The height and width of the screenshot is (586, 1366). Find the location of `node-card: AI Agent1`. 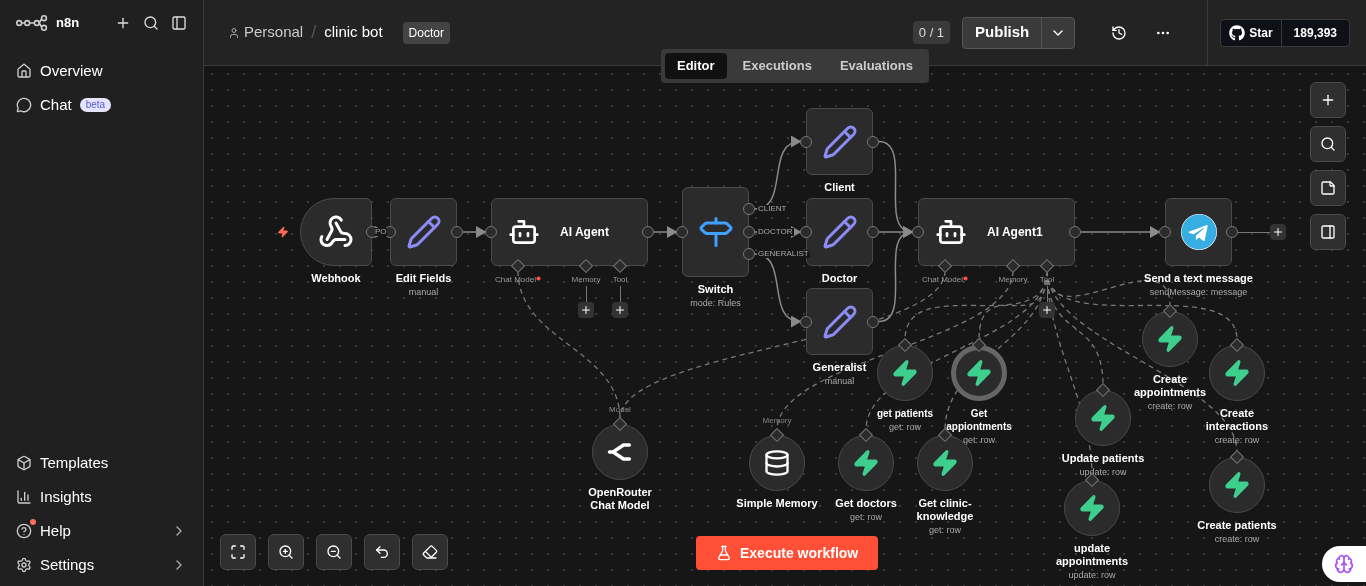

node-card: AI Agent1 is located at coordinates (996, 232).